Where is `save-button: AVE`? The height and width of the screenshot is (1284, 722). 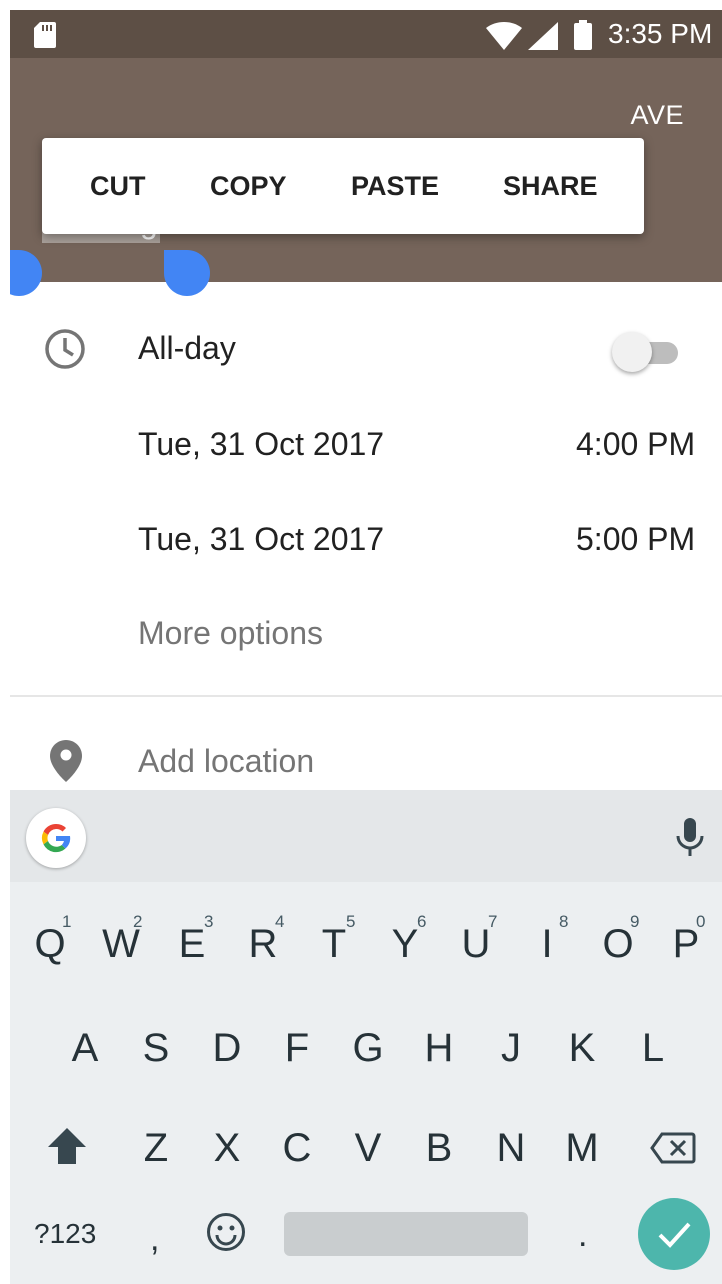
save-button: AVE is located at coordinates (657, 115).